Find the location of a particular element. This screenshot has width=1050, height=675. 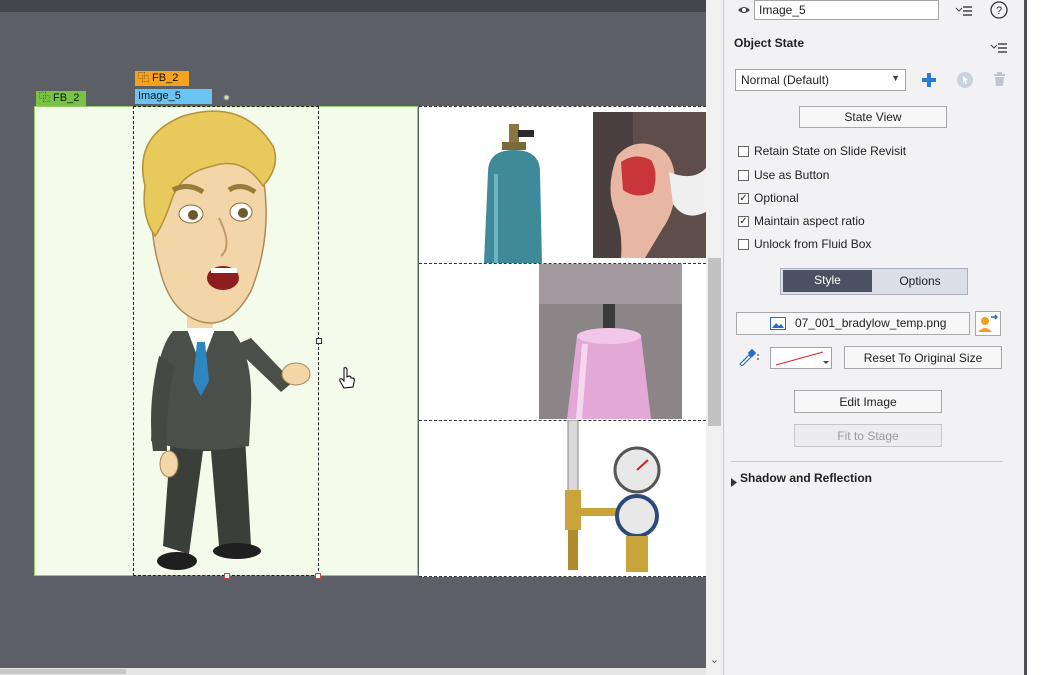

optional-checkbox: ✓ is located at coordinates (743, 198).